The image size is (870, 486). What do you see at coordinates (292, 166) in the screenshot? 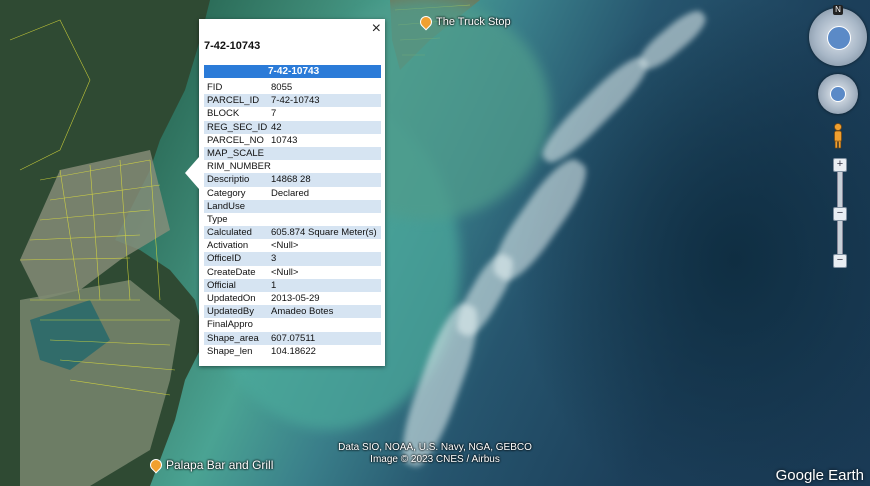
I see `attribute-row: RIM_NUMBER` at bounding box center [292, 166].